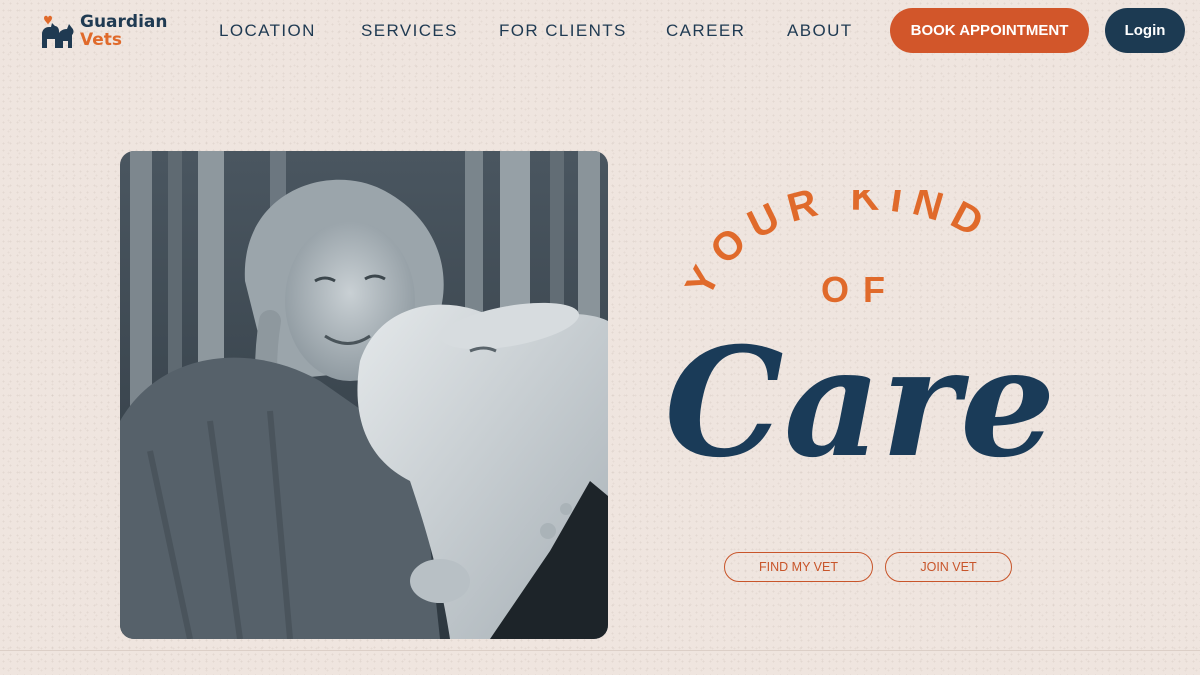 The width and height of the screenshot is (1200, 675). Describe the element at coordinates (563, 31) in the screenshot. I see `nav-for-clients: FOR CLIENTS` at that location.